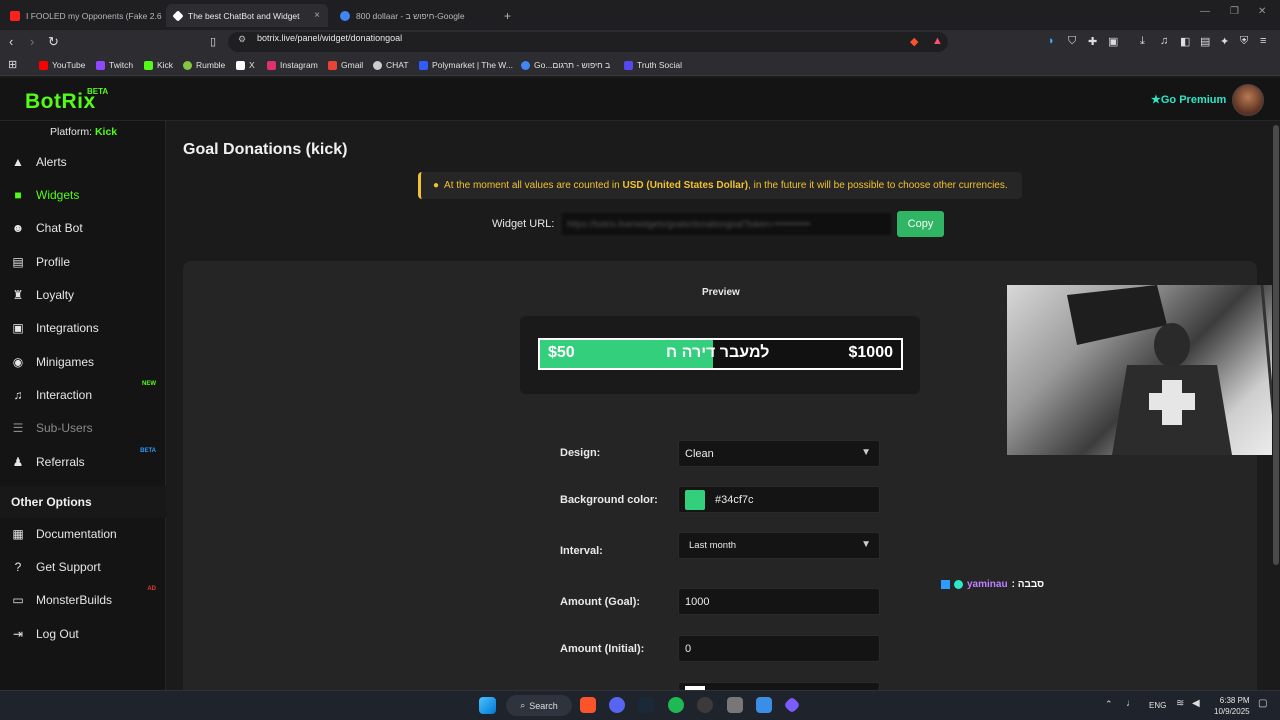 The height and width of the screenshot is (720, 1280). What do you see at coordinates (646, 705) in the screenshot?
I see `steam-icon` at bounding box center [646, 705].